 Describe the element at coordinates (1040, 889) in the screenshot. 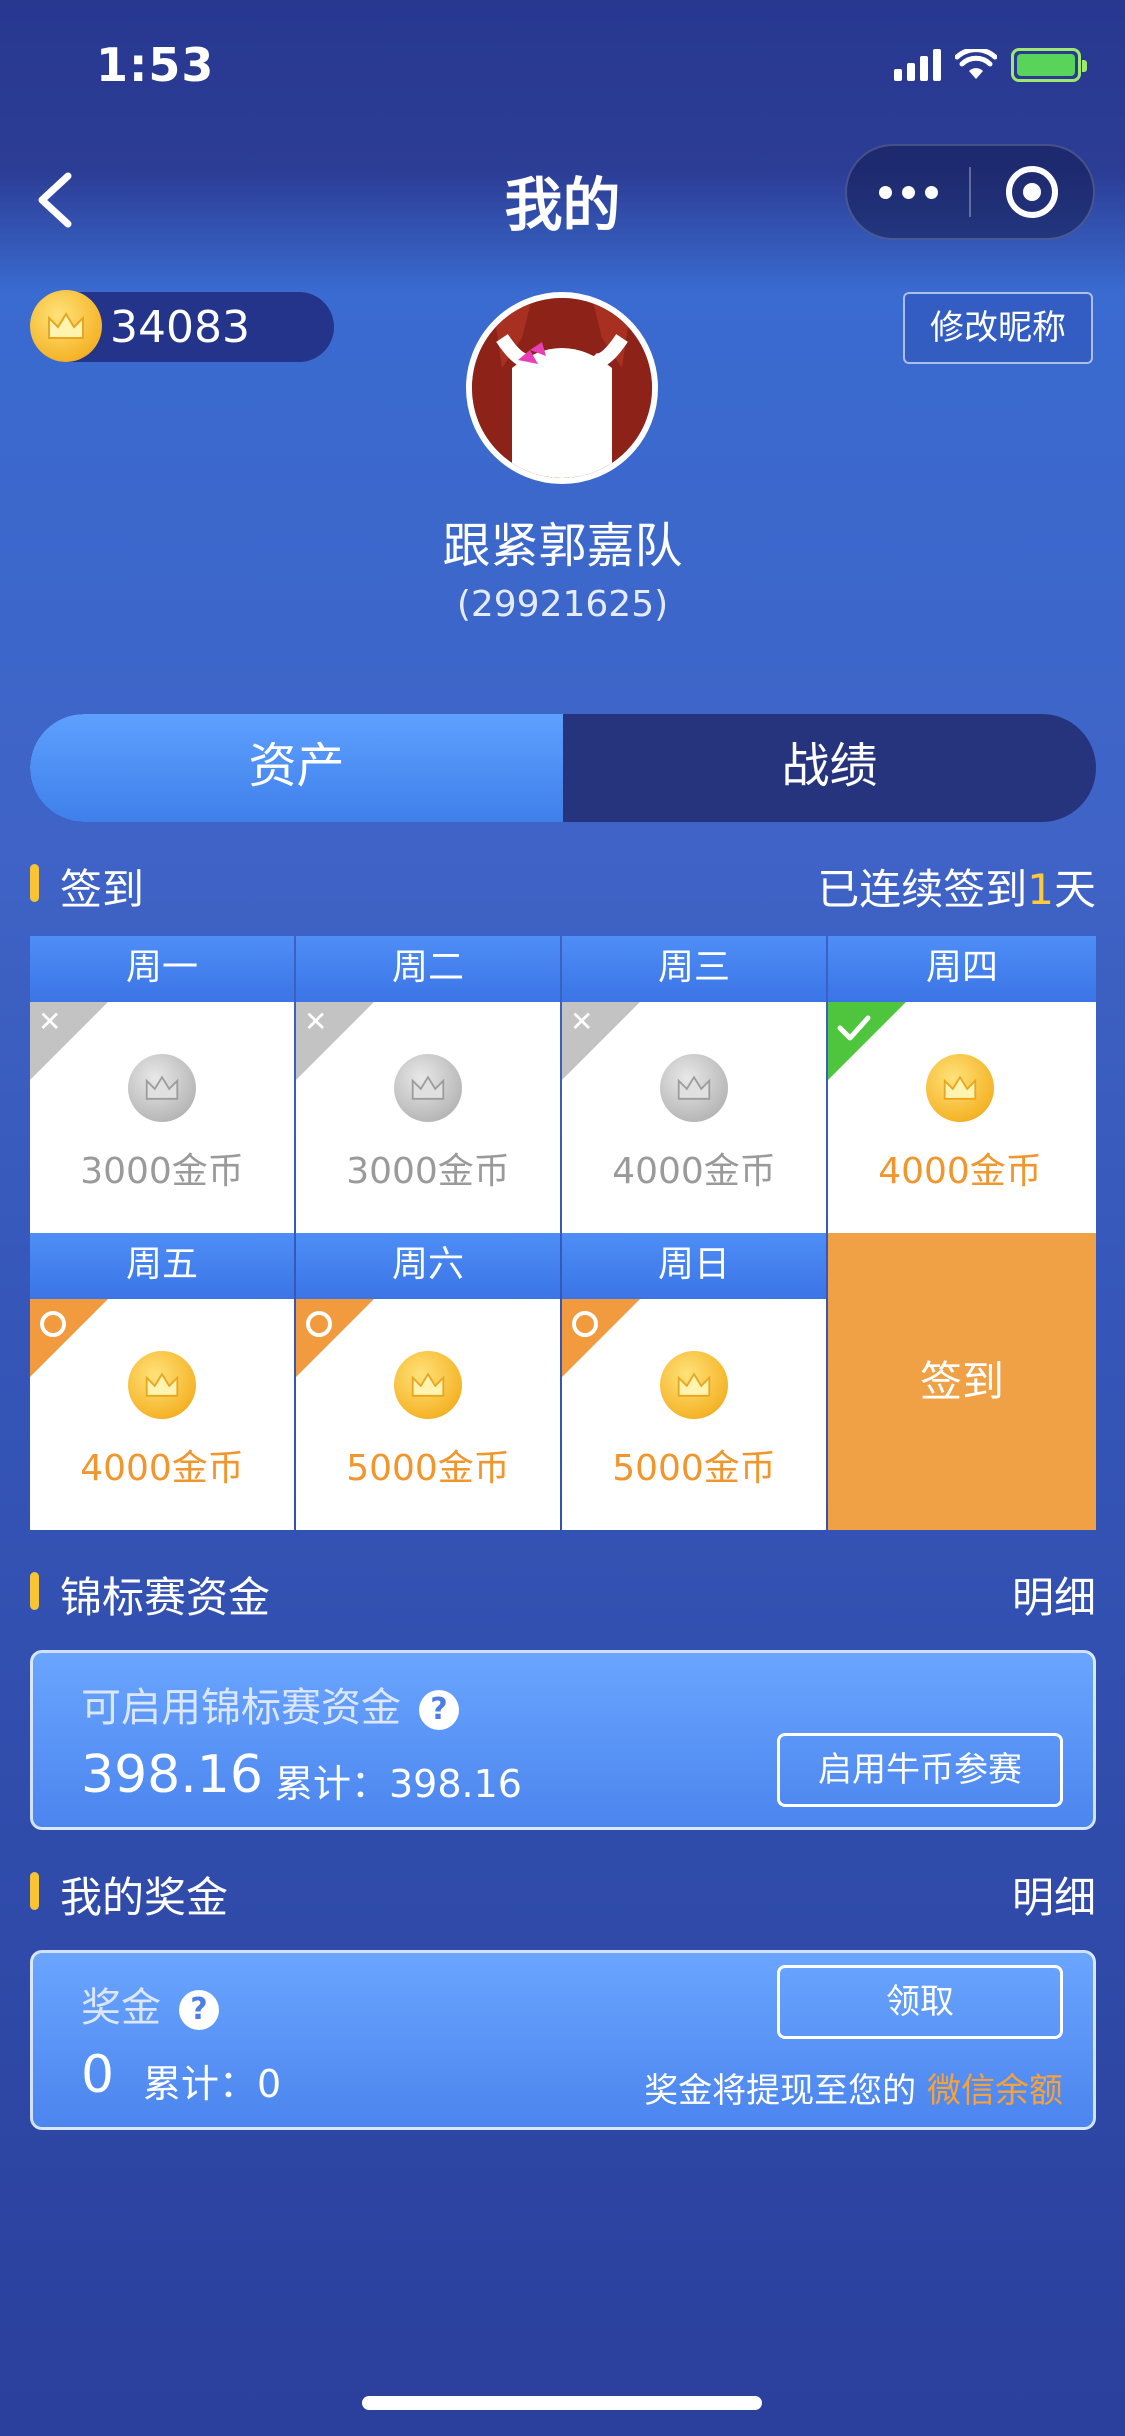

I see `streak-days: 1` at that location.